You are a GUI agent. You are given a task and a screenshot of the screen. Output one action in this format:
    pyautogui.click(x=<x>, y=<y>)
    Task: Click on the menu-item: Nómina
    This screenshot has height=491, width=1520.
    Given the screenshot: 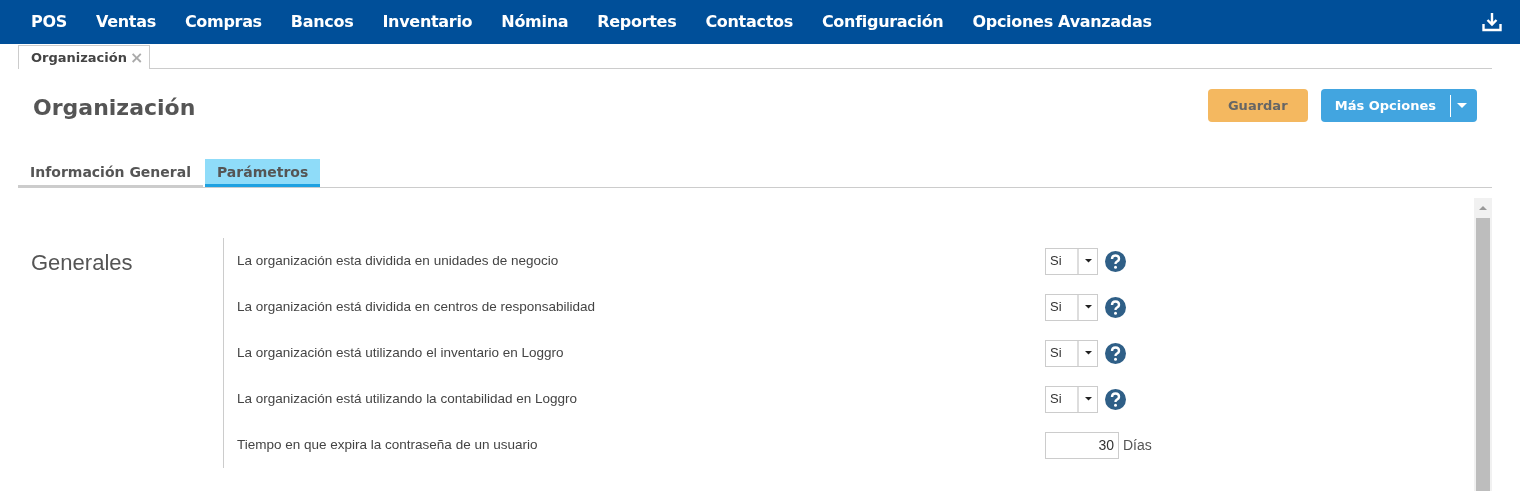 What is the action you would take?
    pyautogui.click(x=535, y=22)
    